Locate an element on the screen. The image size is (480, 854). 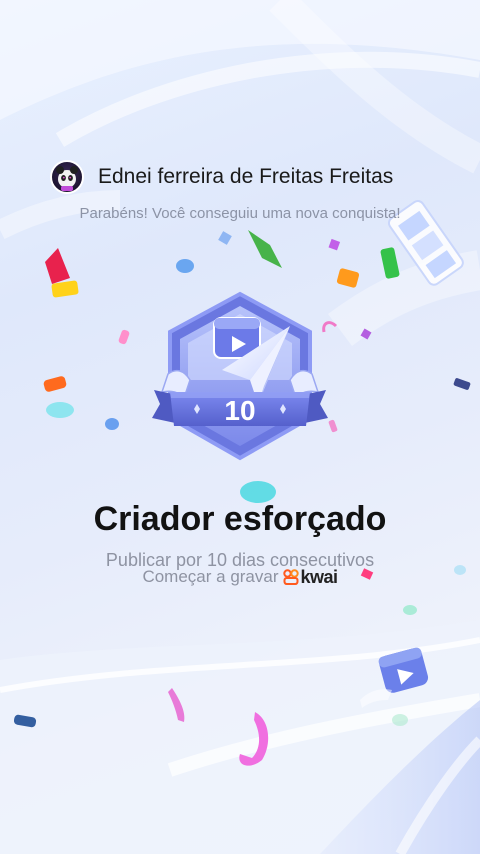
user-header: Ednei ferreira de Freitas Freitas is located at coordinates (250, 177).